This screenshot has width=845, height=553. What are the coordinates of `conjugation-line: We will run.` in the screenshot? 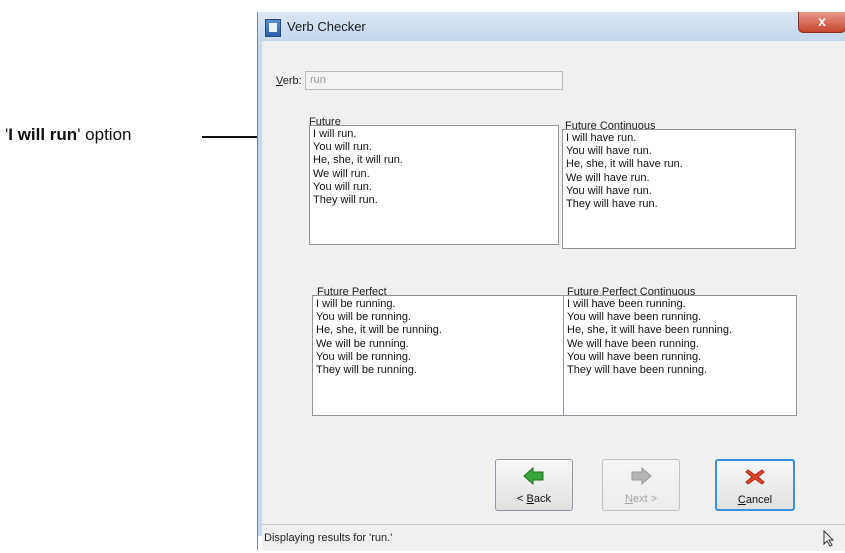 It's located at (341, 173).